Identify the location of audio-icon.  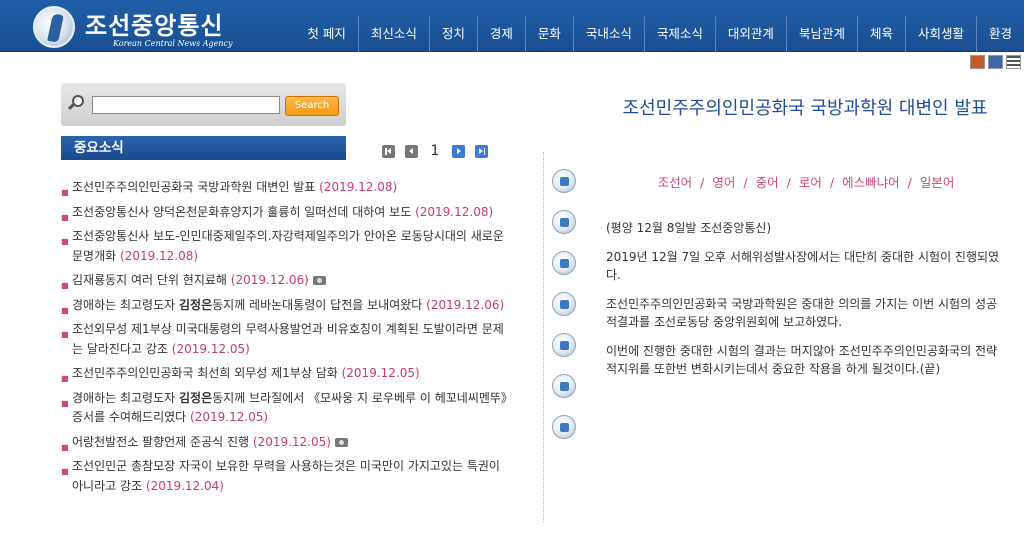
(564, 304).